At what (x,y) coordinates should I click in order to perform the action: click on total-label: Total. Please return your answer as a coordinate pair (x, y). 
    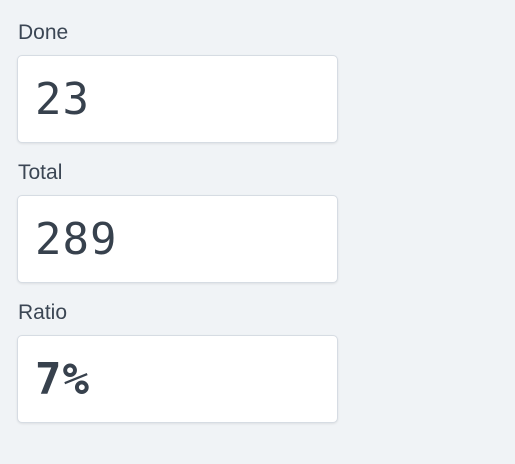
    Looking at the image, I should click on (40, 172).